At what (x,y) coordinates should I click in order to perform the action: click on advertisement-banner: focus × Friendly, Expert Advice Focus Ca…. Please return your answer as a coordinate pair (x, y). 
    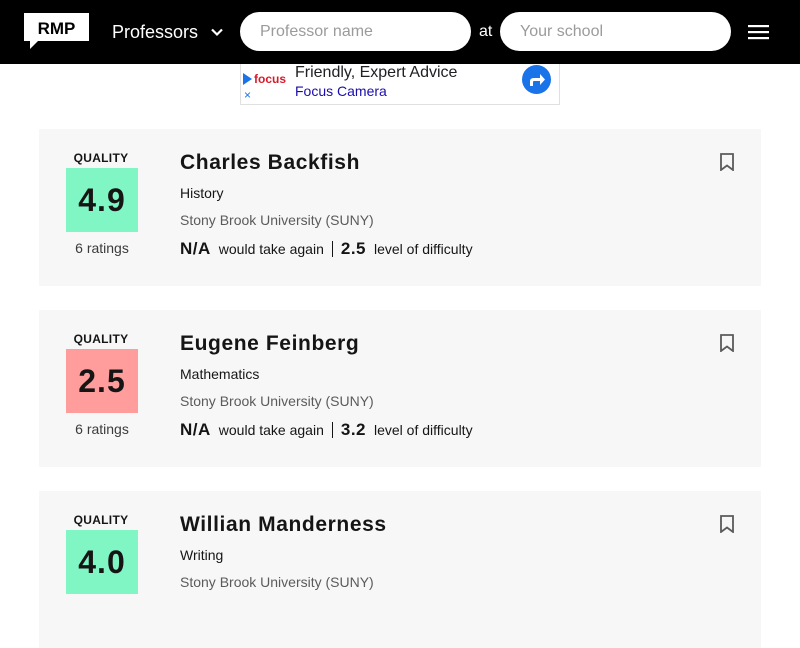
    Looking at the image, I should click on (400, 84).